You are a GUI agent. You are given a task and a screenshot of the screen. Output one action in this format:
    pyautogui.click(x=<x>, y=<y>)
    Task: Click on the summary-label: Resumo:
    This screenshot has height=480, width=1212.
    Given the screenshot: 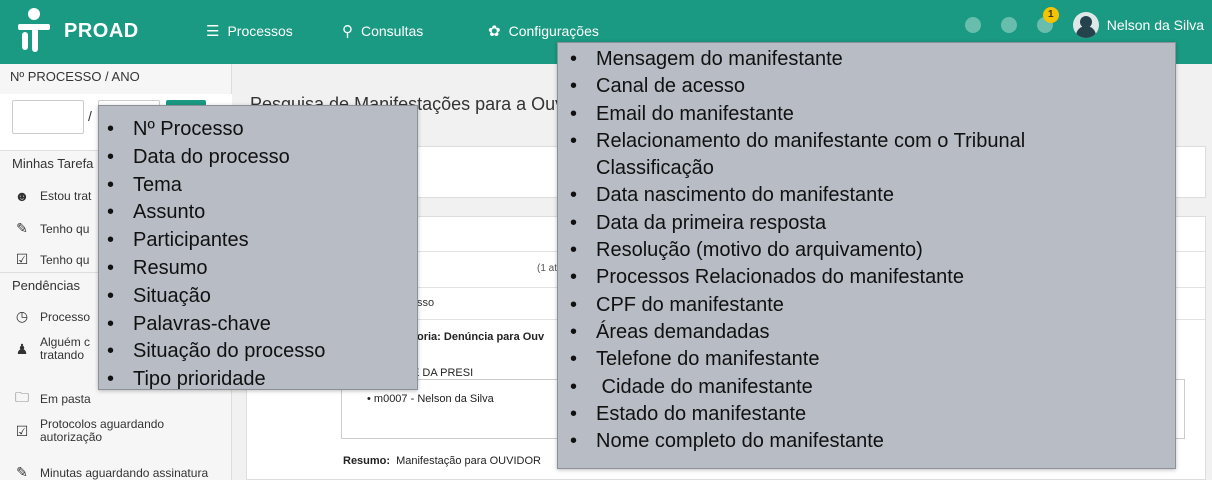 What is the action you would take?
    pyautogui.click(x=367, y=461)
    